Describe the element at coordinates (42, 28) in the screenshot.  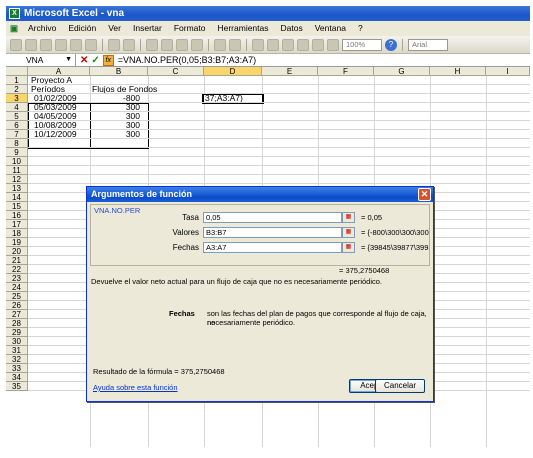
I see `menu-archivo: Archivo` at that location.